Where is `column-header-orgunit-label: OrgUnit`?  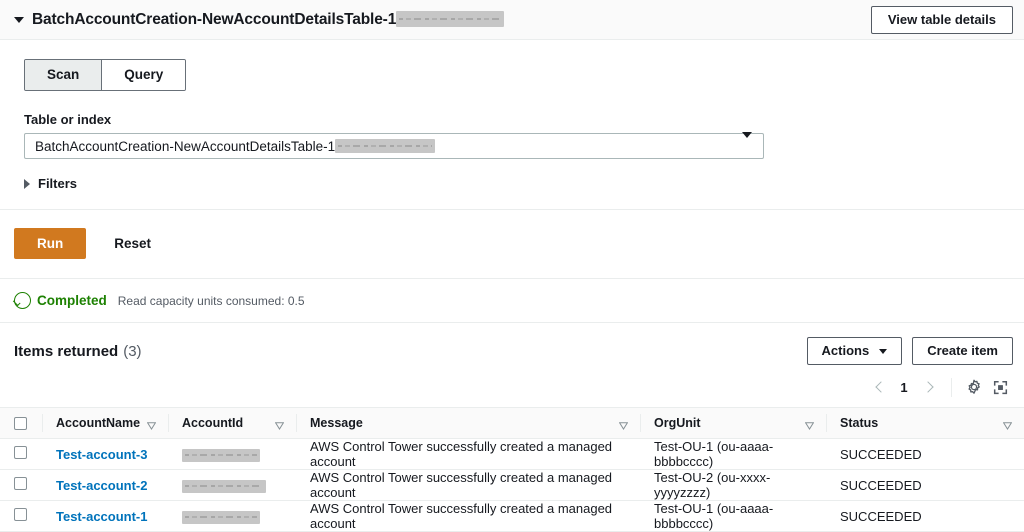 column-header-orgunit-label: OrgUnit is located at coordinates (677, 423).